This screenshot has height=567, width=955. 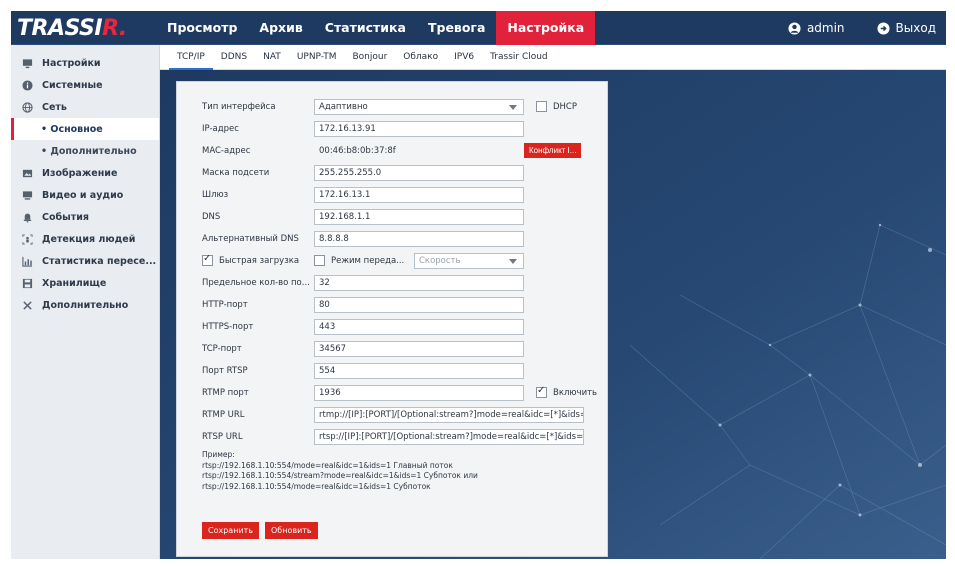 What do you see at coordinates (211, 216) in the screenshot?
I see `dns-label: DNS` at bounding box center [211, 216].